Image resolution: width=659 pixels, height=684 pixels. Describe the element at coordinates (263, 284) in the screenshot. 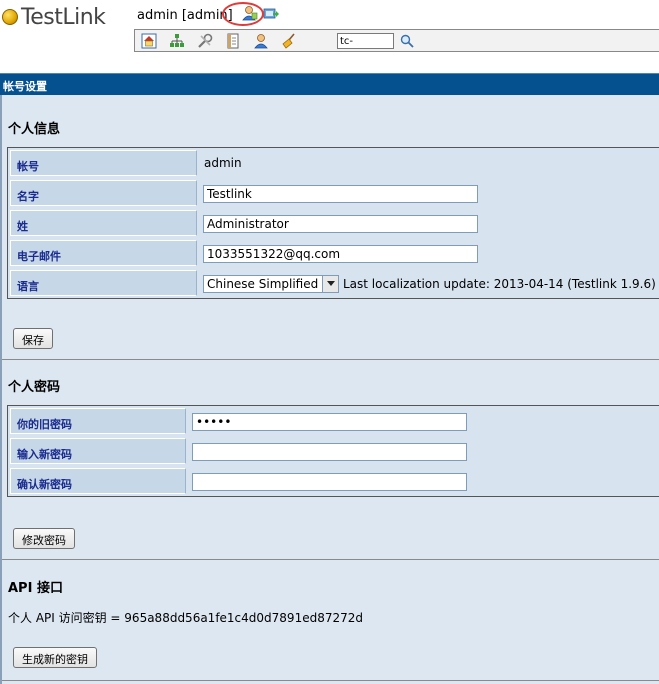

I see `language-selected-value: Chinese Simplified` at that location.